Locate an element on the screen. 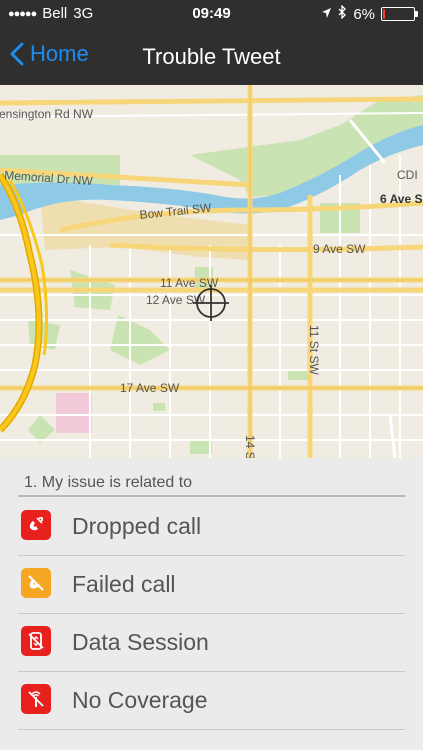  page-title: Trouble Tweet is located at coordinates (211, 56).